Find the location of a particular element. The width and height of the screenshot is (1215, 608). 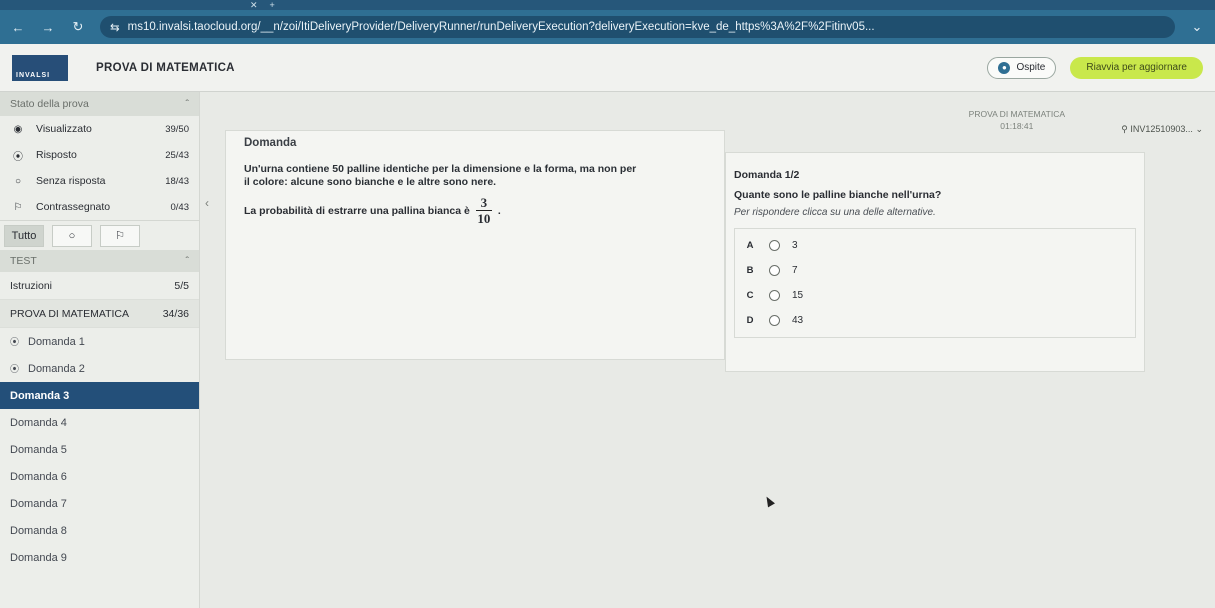

section-math: PROVA DI MATEMATICA 34/36 is located at coordinates (99, 314).